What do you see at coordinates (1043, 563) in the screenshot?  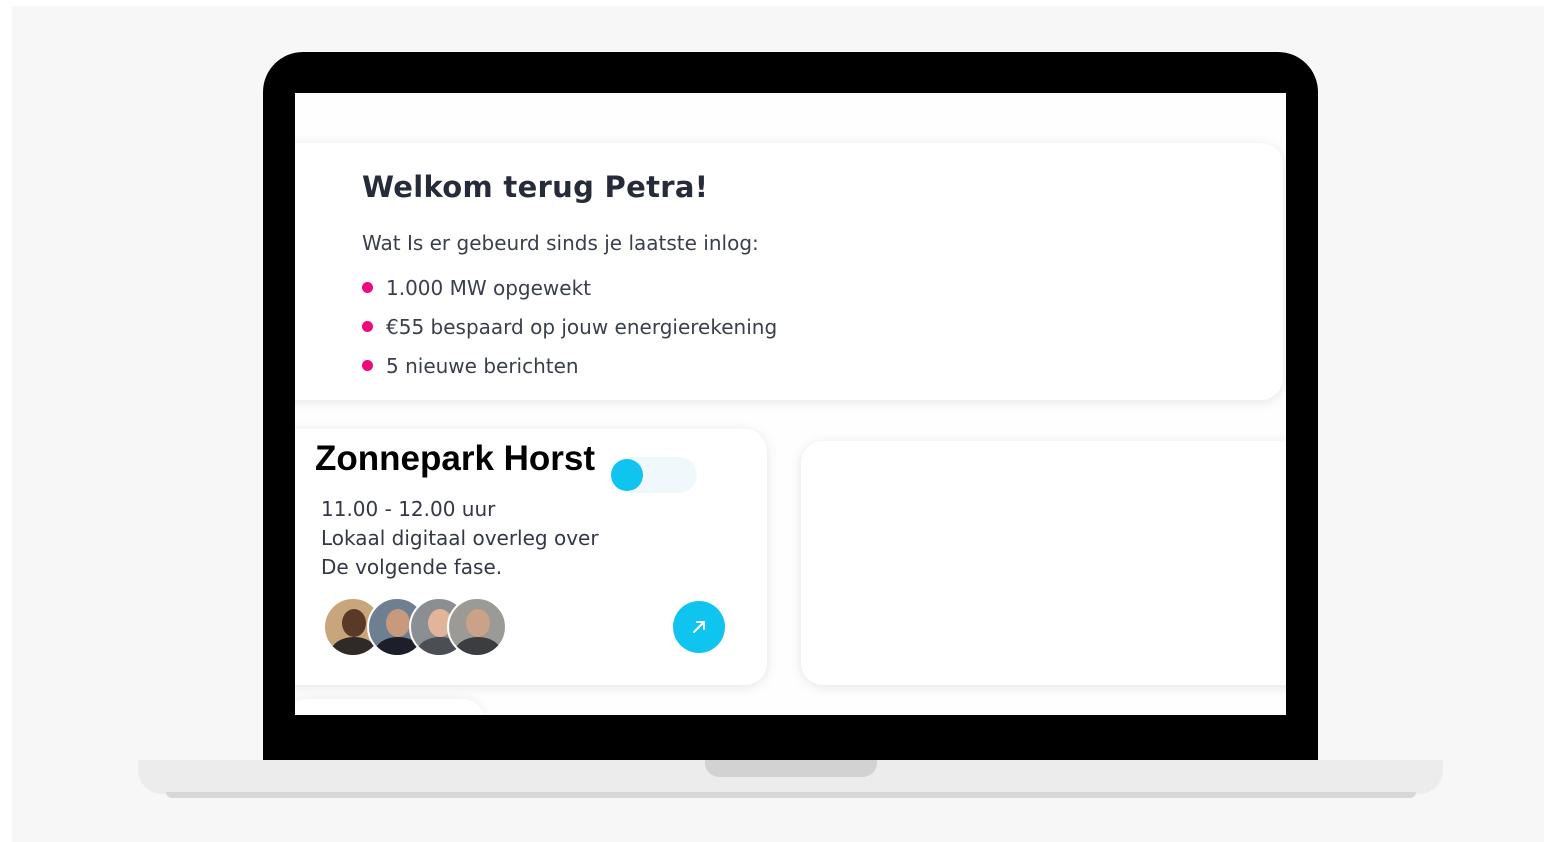 I see `empty-card` at bounding box center [1043, 563].